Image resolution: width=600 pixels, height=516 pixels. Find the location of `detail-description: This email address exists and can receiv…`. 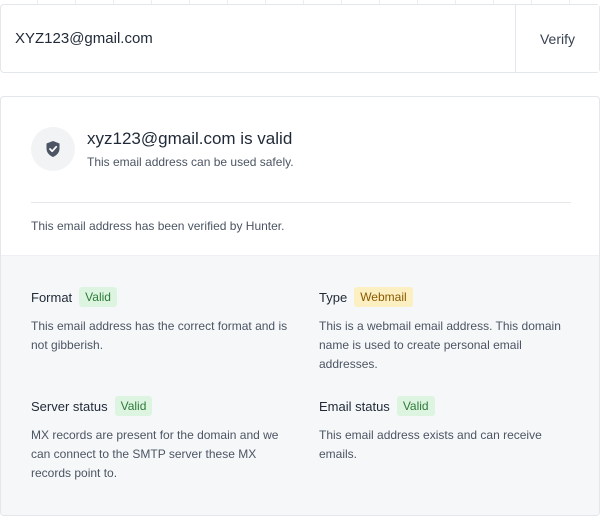

detail-description: This email address exists and can receiv… is located at coordinates (430, 444).